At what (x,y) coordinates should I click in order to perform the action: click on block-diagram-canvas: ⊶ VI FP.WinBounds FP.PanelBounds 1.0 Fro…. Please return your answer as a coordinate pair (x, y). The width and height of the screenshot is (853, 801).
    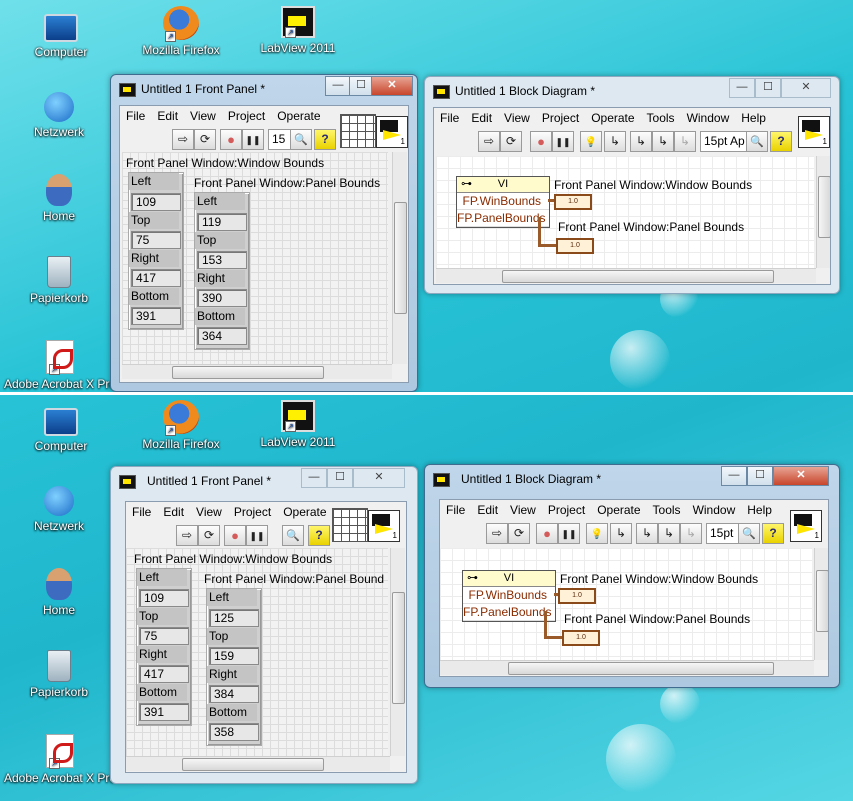
    Looking at the image, I should click on (625, 212).